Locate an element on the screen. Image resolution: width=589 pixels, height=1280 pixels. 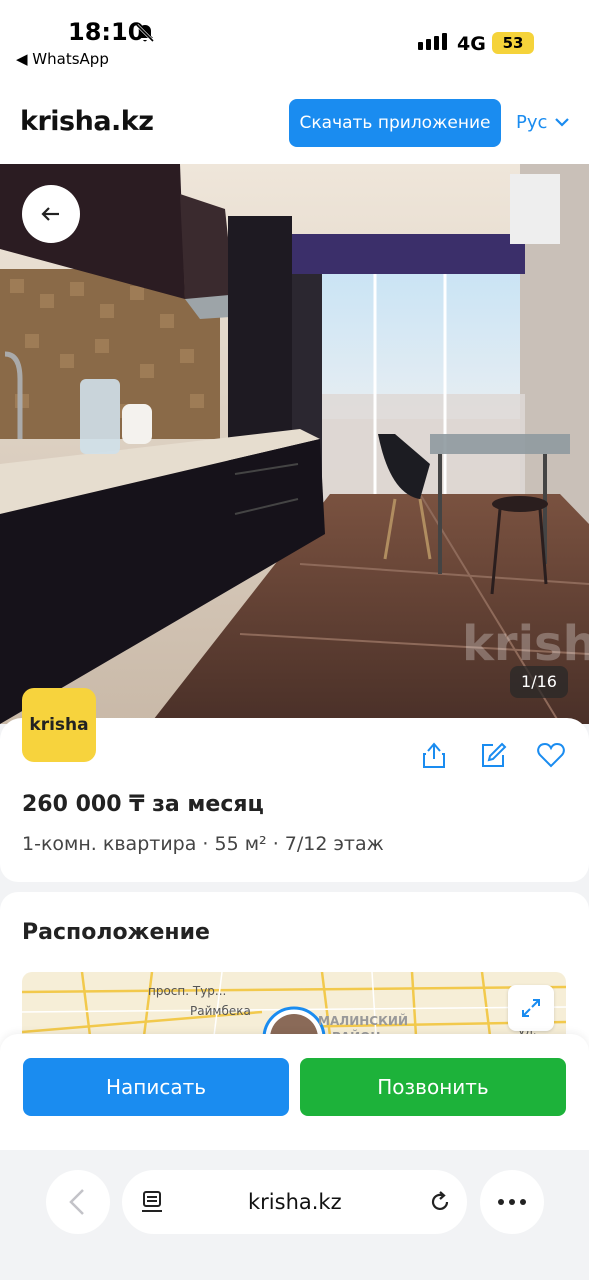
map-expand-button is located at coordinates (531, 1008).